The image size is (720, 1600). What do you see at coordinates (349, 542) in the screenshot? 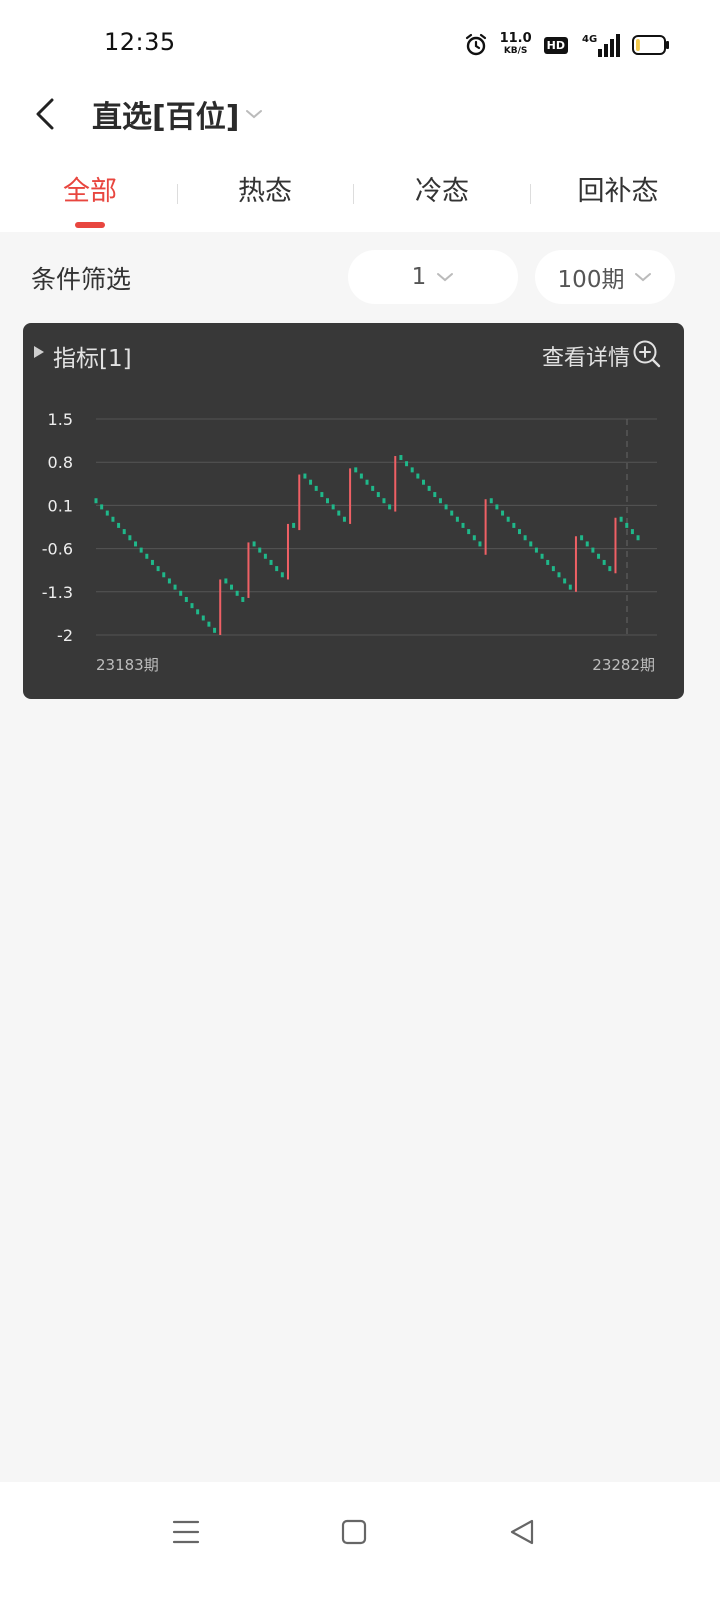
I see `indicator-chart: 1.5 0.8 0.1 -0.6 -1.3 -2 23183期 23282期` at bounding box center [349, 542].